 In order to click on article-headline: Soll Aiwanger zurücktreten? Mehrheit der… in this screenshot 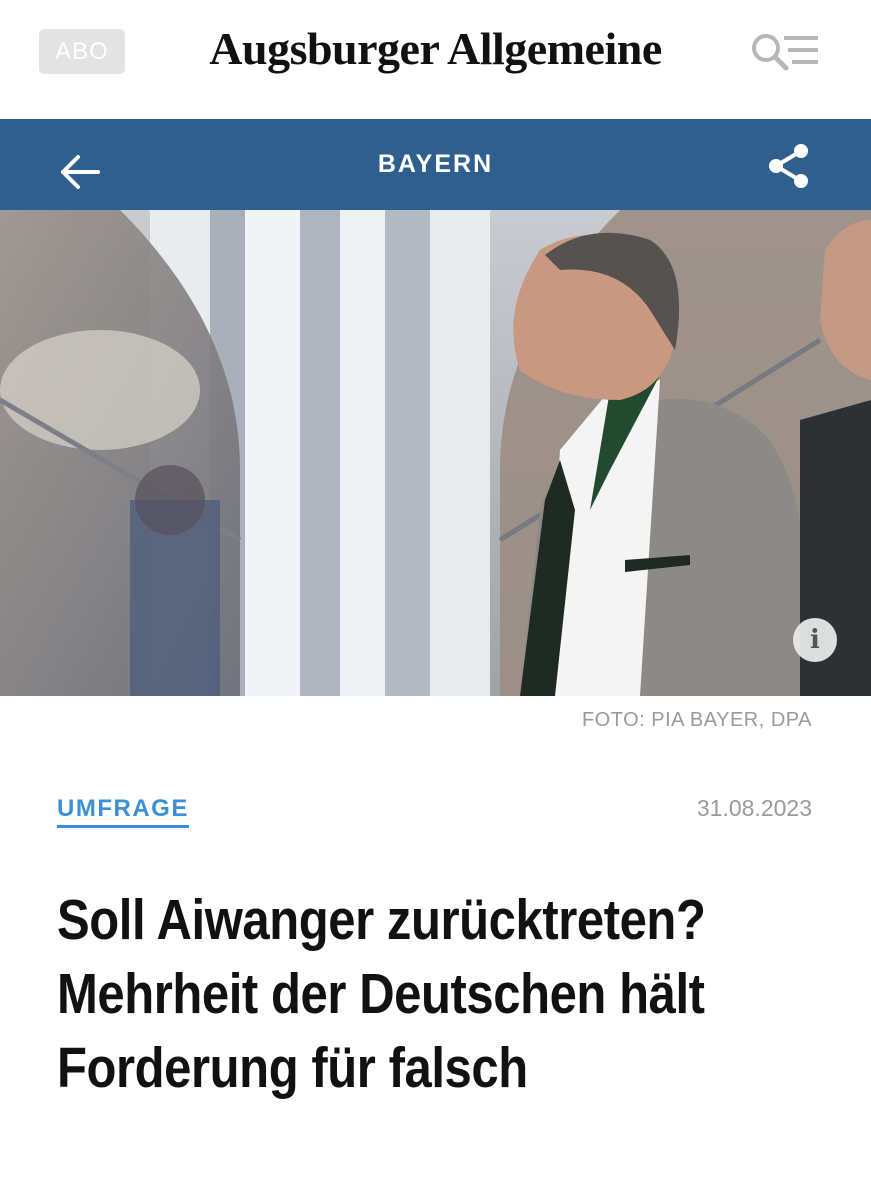, I will do `click(381, 994)`.